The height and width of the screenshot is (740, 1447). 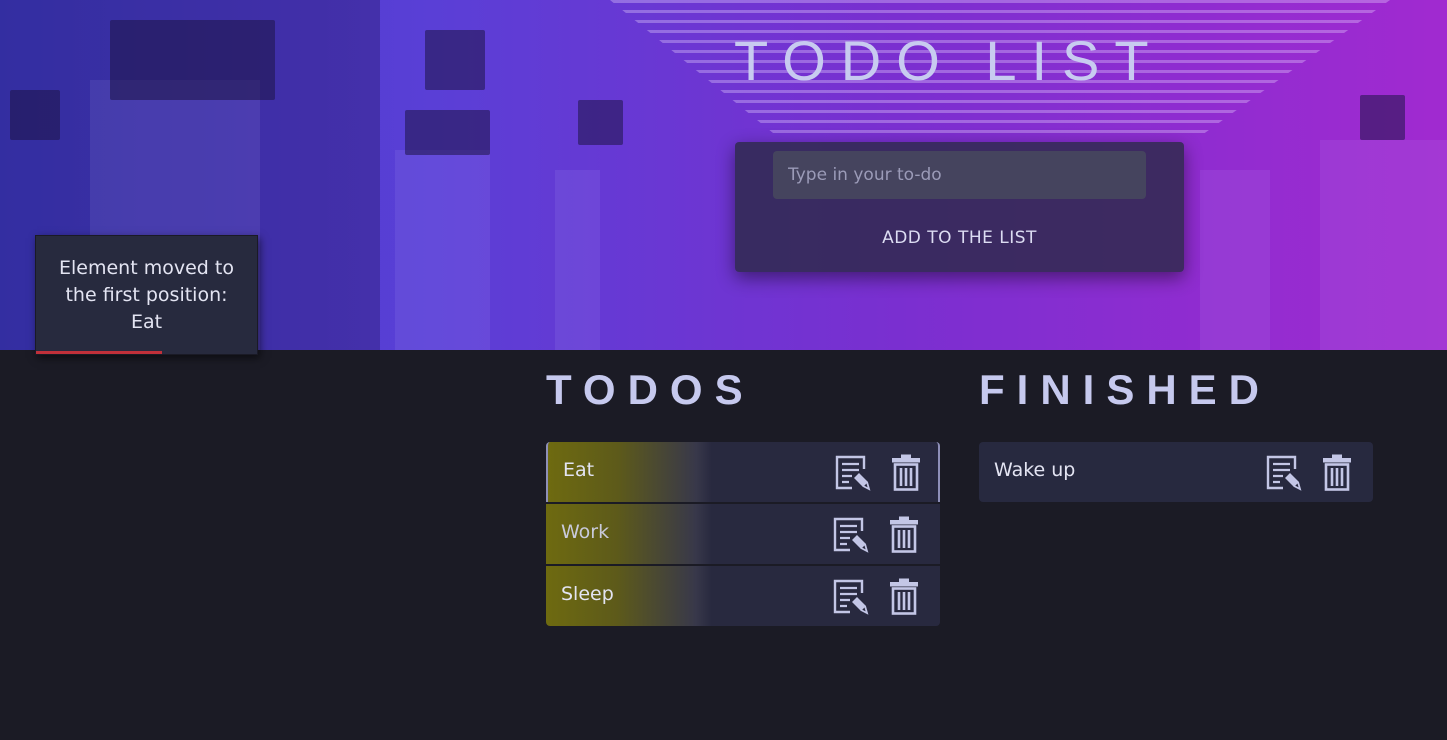 What do you see at coordinates (1125, 389) in the screenshot?
I see `finished-heading: FINISHED` at bounding box center [1125, 389].